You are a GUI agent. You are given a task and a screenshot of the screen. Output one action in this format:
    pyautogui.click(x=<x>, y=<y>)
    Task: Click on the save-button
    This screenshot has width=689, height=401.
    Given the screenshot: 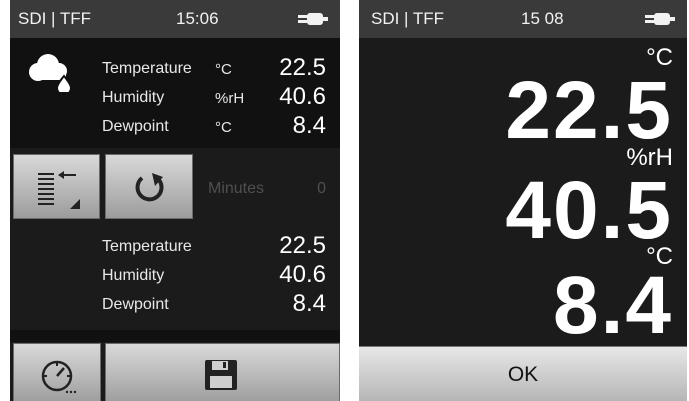 What is the action you would take?
    pyautogui.click(x=222, y=372)
    